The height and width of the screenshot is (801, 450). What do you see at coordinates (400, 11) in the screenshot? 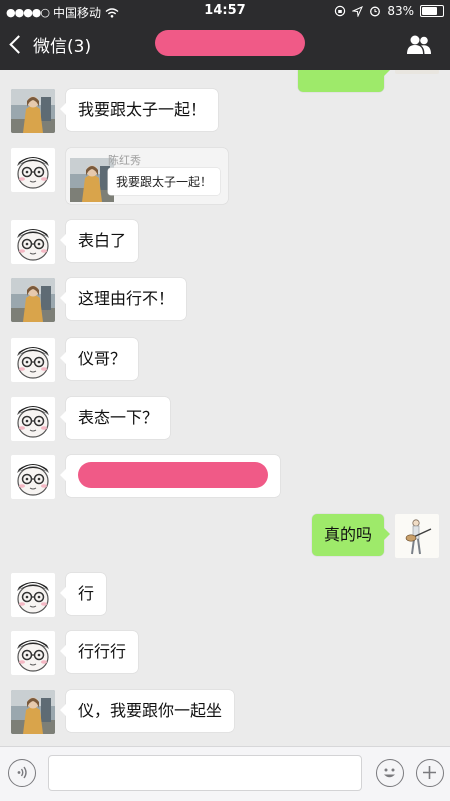
I see `battery-percent: 83%` at bounding box center [400, 11].